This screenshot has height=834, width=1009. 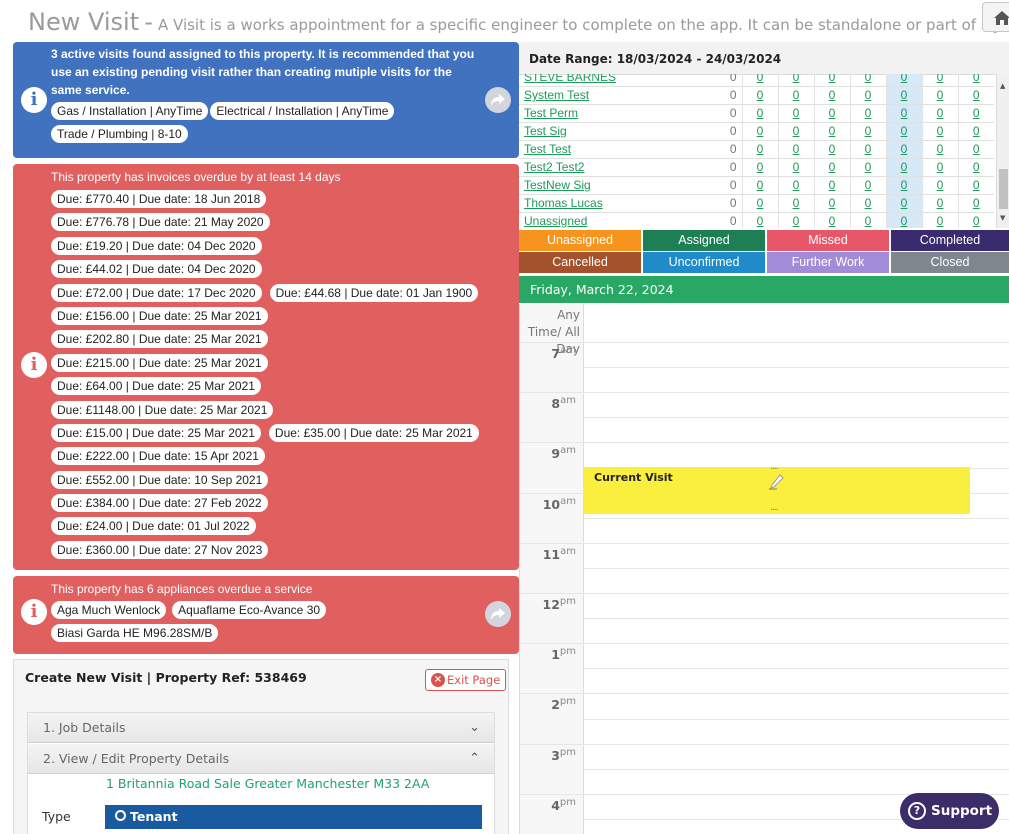 I want to click on invoice-tag: Due: £215.00 | Due date: 25 Mar 2021, so click(x=159, y=362).